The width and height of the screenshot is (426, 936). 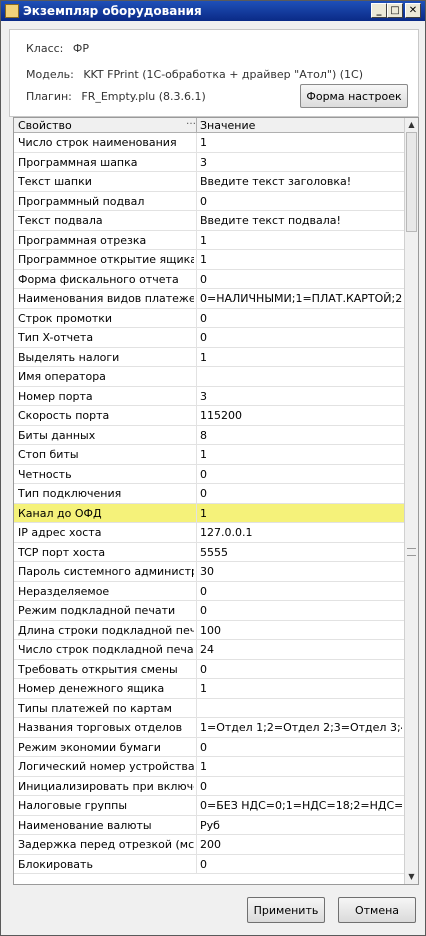 I want to click on property-name-cell: Имя оператора, so click(x=106, y=376).